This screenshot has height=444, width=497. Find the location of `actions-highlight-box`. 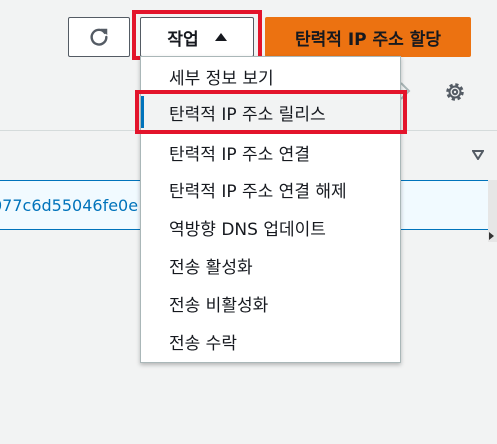

actions-highlight-box is located at coordinates (197, 35).